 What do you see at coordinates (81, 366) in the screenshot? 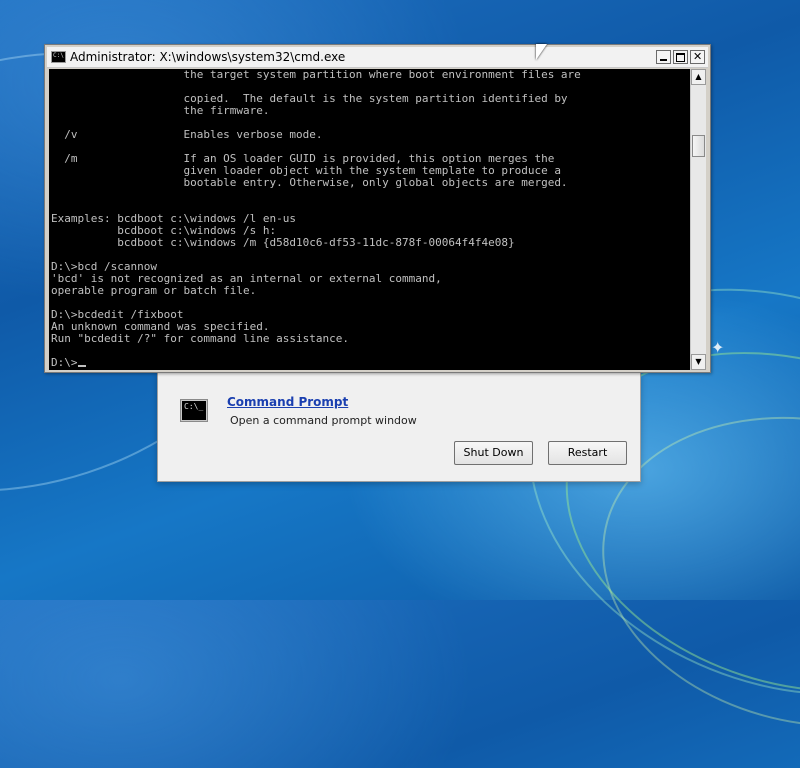
I see `text-cursor` at bounding box center [81, 366].